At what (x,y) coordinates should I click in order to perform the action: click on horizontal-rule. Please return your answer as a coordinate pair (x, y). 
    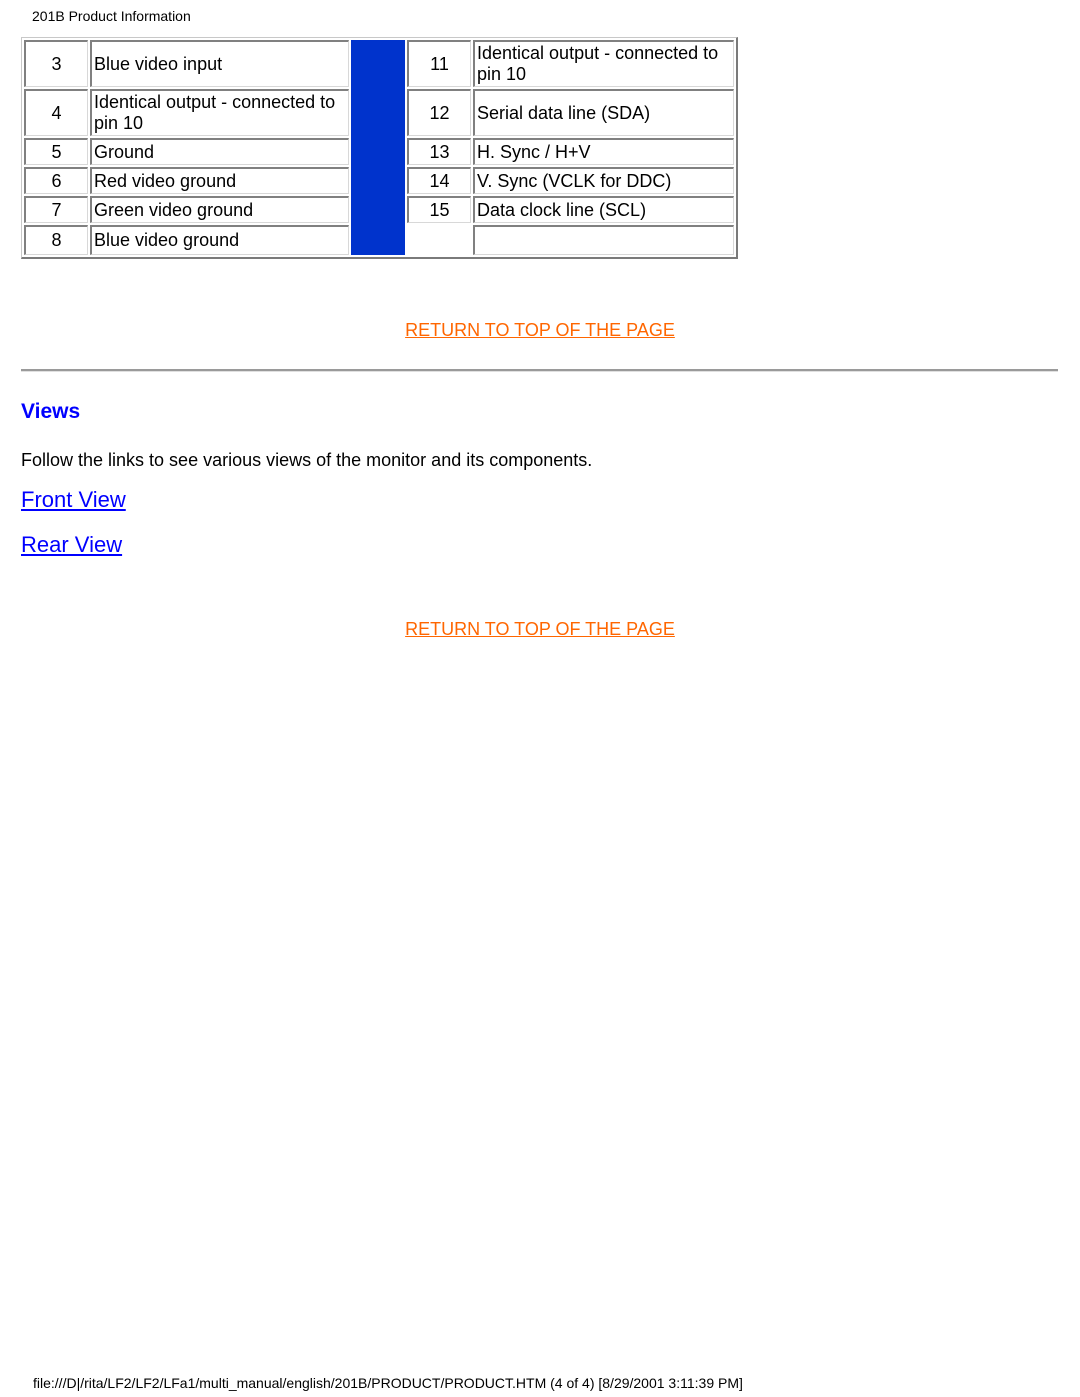
    Looking at the image, I should click on (539, 370).